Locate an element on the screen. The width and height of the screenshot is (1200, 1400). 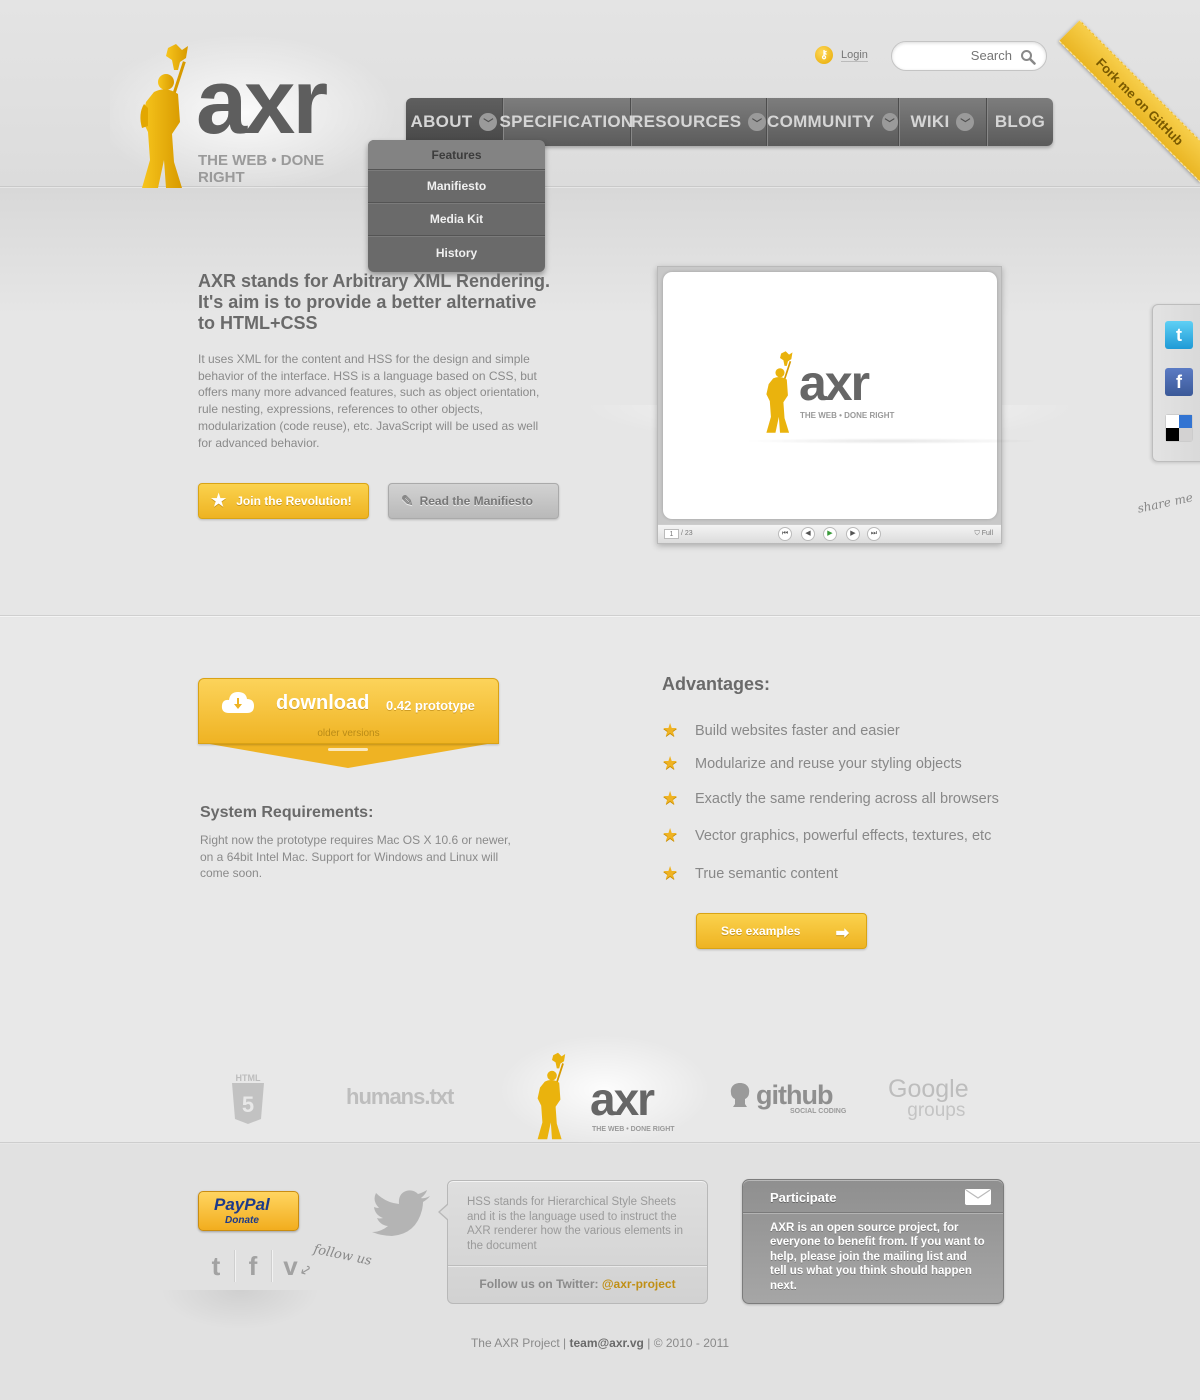
social-links: t f v is located at coordinates (253, 1266).